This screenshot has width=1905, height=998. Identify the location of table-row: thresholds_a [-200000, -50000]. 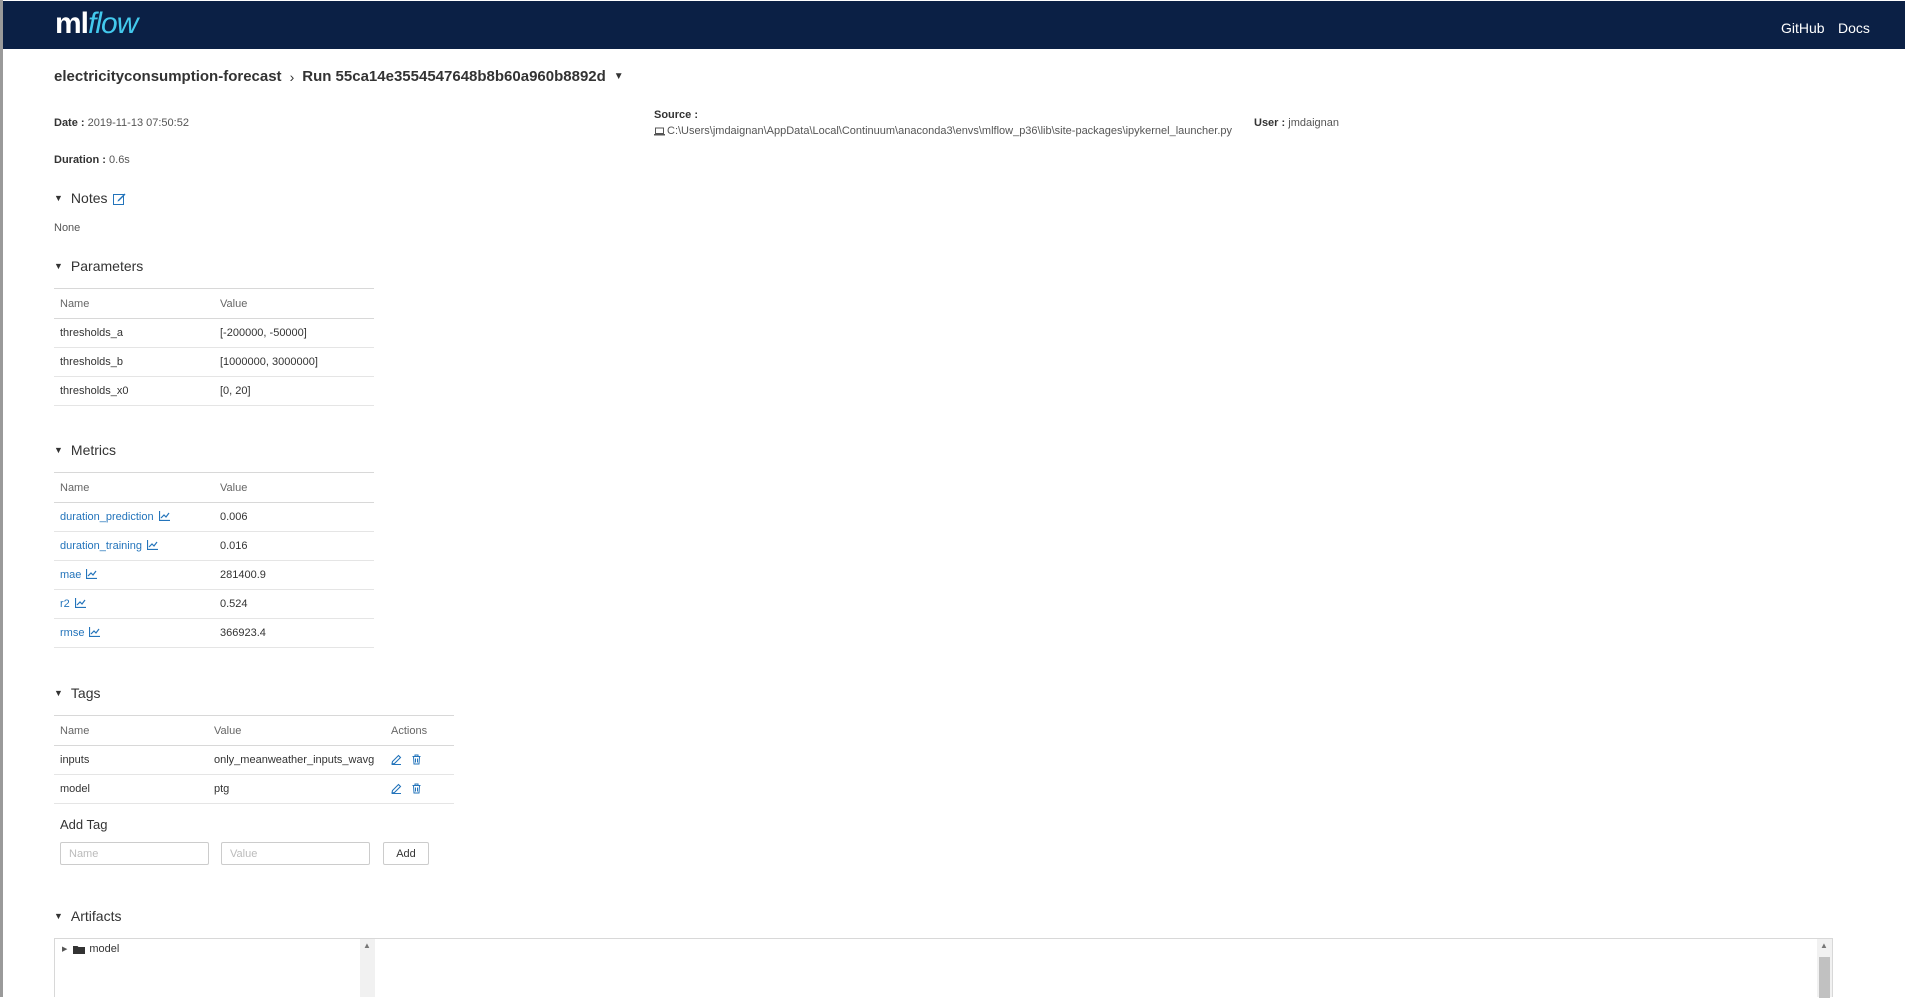
(214, 333).